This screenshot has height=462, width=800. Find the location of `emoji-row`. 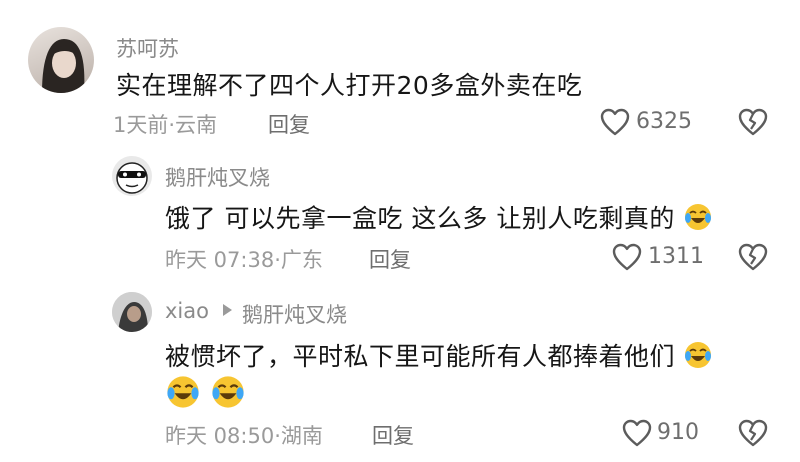

emoji-row is located at coordinates (205, 394).